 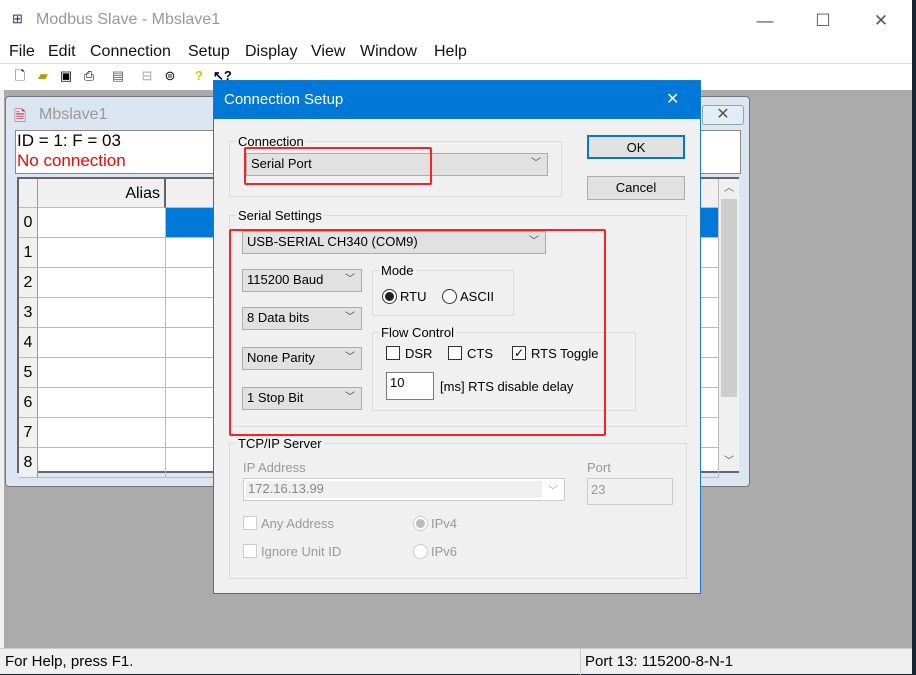 What do you see at coordinates (20, 116) in the screenshot?
I see `document-icon: 🗎` at bounding box center [20, 116].